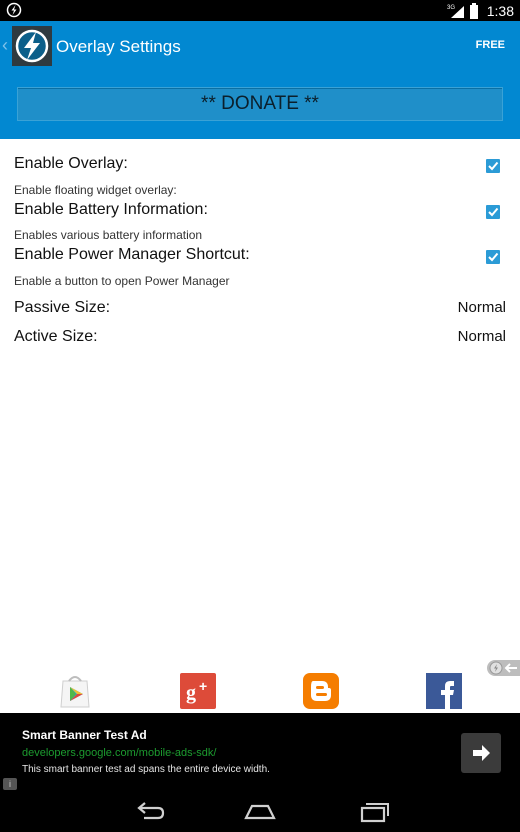 Image resolution: width=520 pixels, height=832 pixels. I want to click on status-time: 1:38, so click(500, 10).